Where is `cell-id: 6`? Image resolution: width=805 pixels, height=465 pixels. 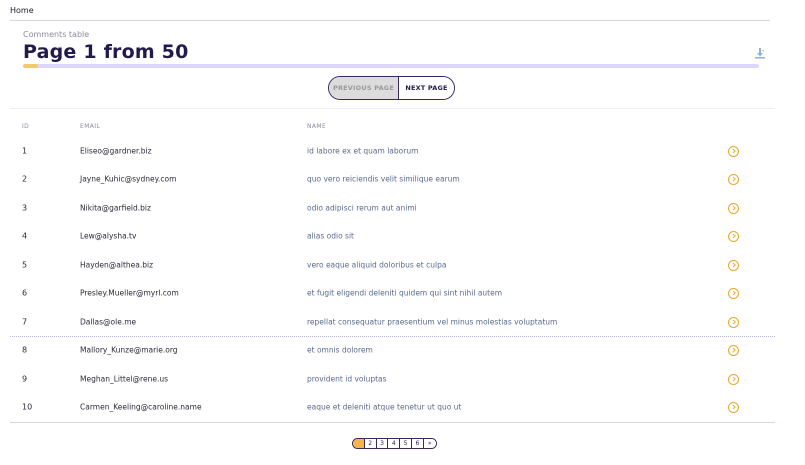
cell-id: 6 is located at coordinates (25, 293).